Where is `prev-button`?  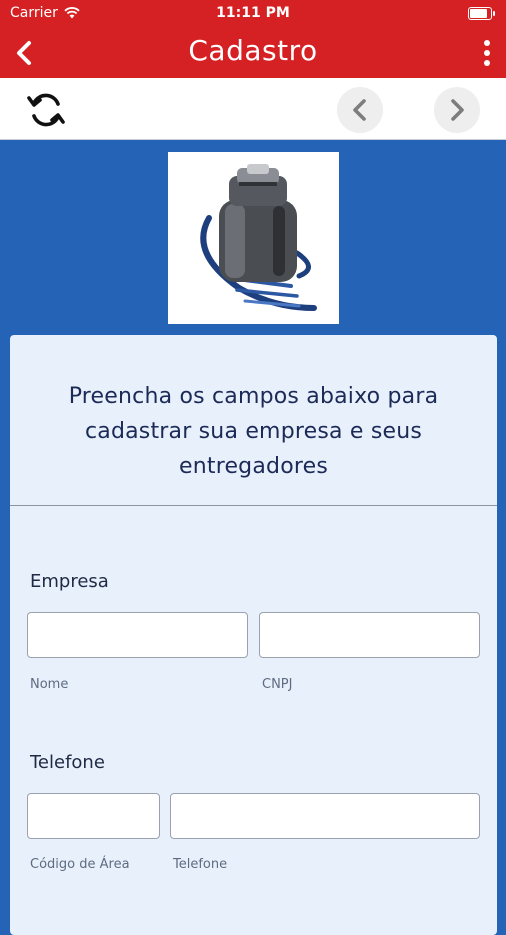
prev-button is located at coordinates (360, 110).